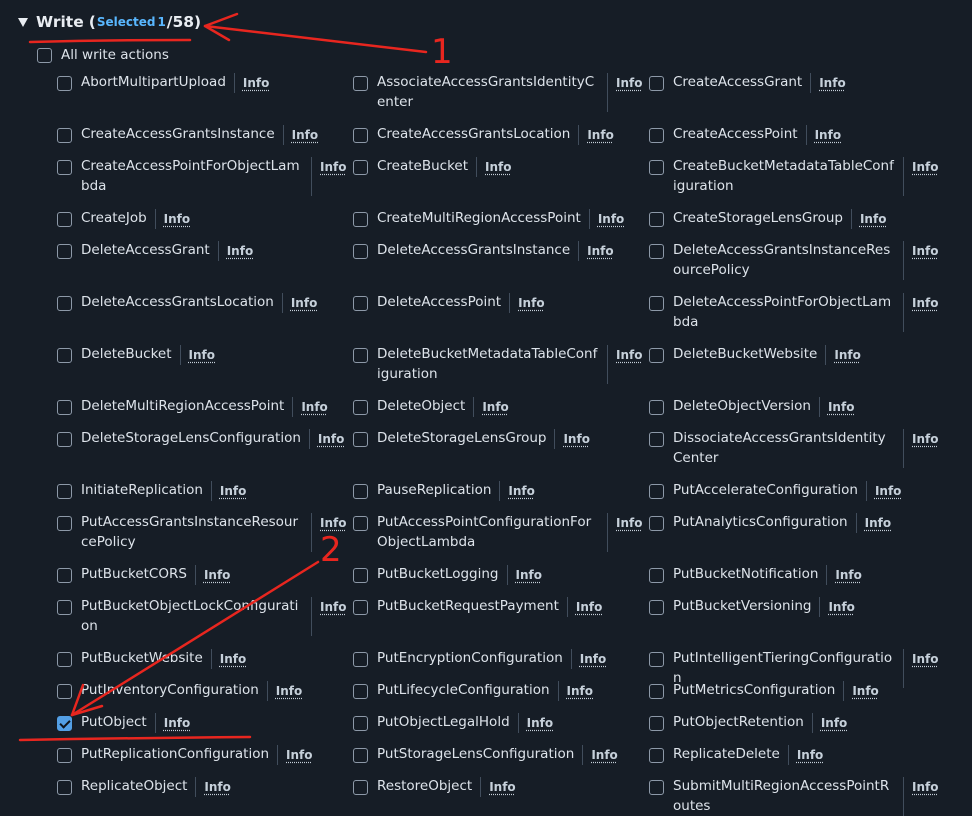  I want to click on action-restore-object: RestoreObject Info, so click(498, 787).